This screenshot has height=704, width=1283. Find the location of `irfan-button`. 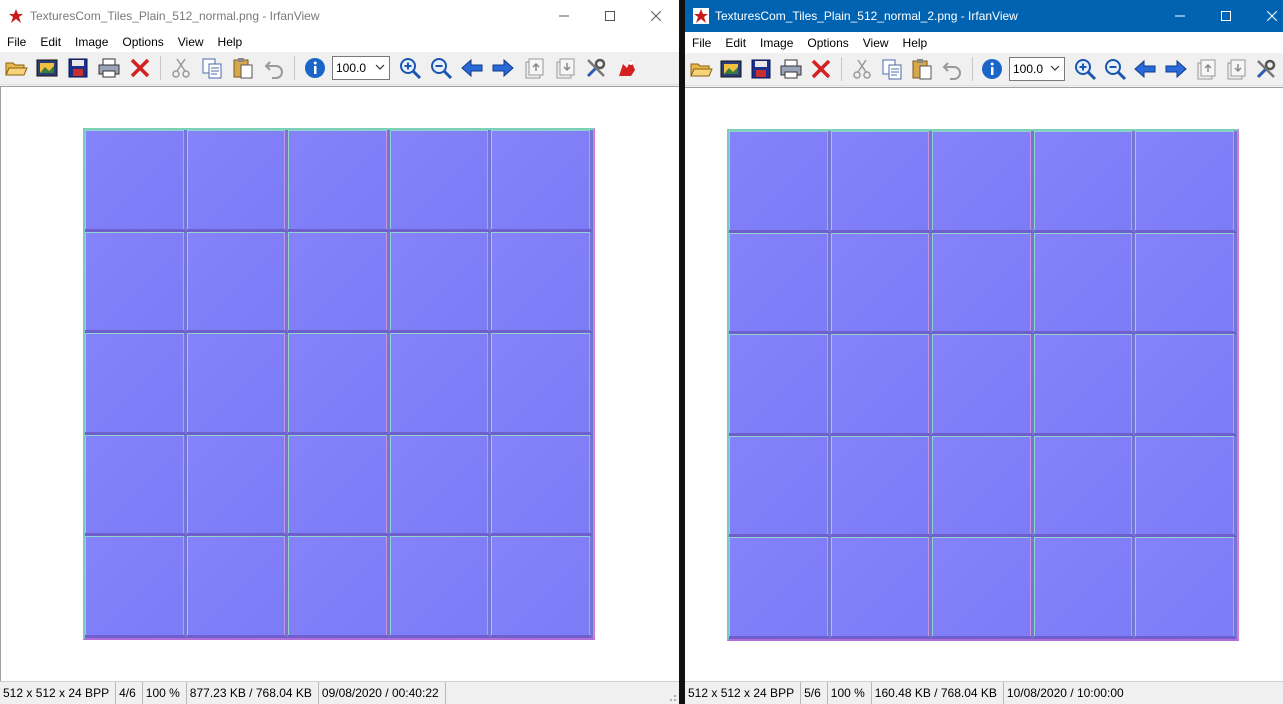

irfan-button is located at coordinates (627, 68).